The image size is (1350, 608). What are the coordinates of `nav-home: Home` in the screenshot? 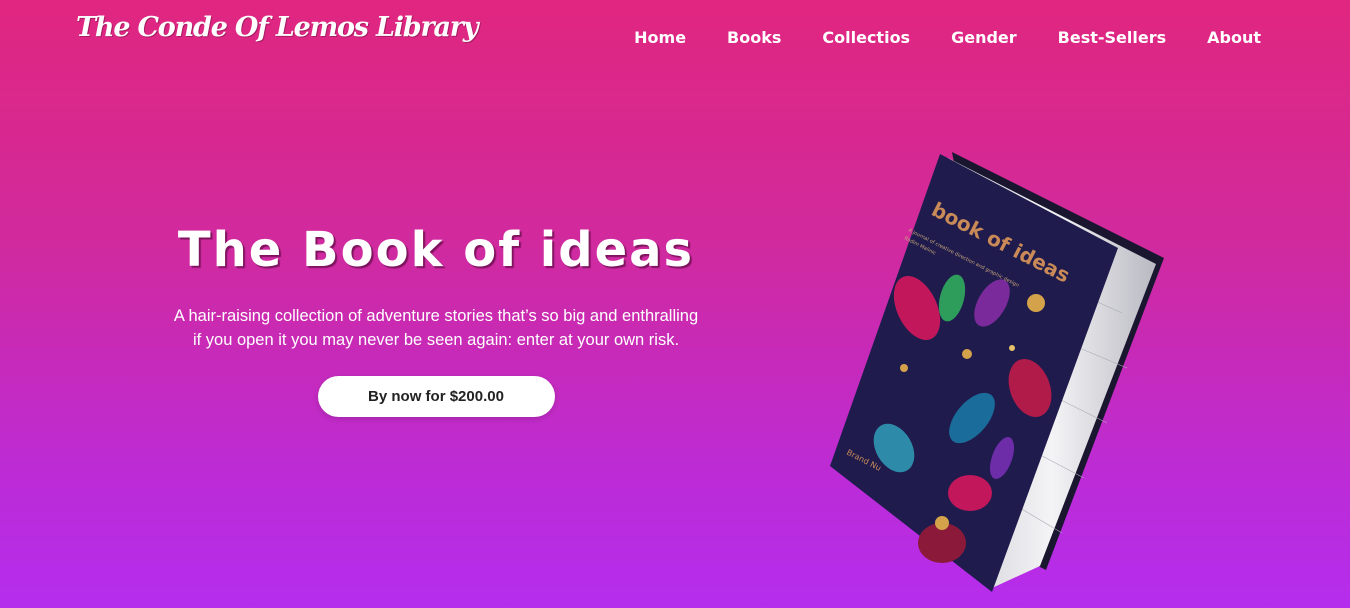 It's located at (660, 37).